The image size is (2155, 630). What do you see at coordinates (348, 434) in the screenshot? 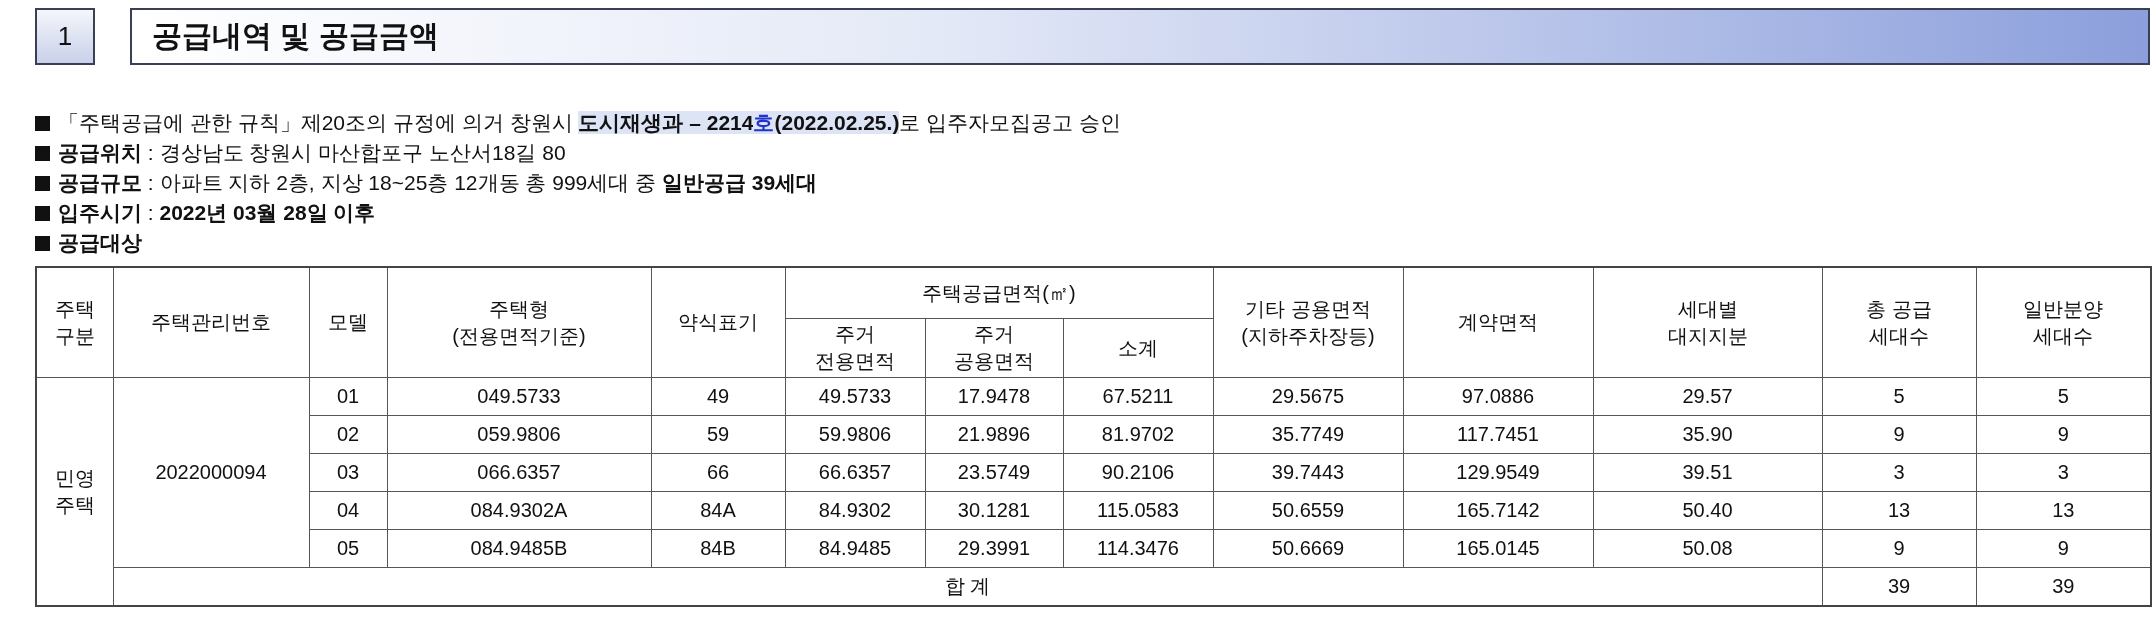
I see `table-cell: 02` at bounding box center [348, 434].